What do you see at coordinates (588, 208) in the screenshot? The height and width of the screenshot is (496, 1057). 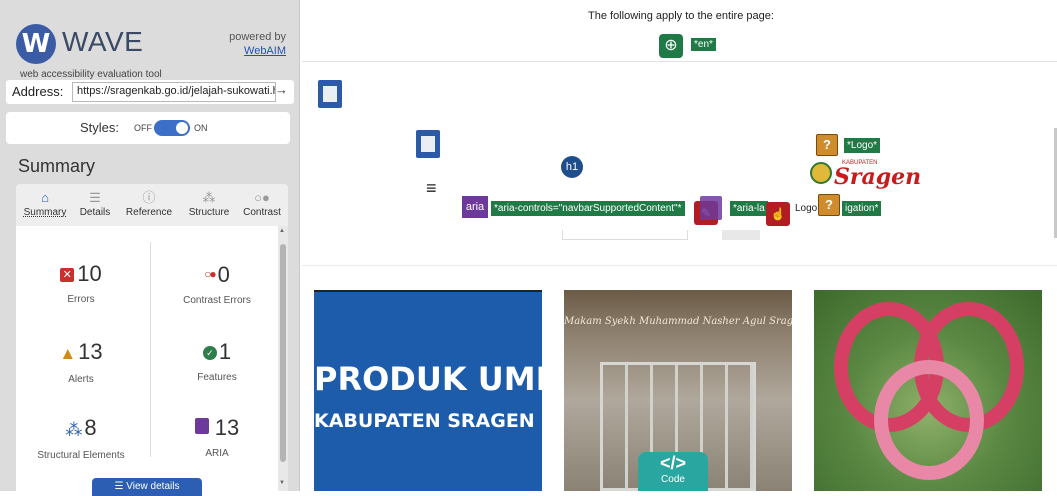 I see `aria-controls-tag: *aria-controls="navbarSupportedContent"*` at bounding box center [588, 208].